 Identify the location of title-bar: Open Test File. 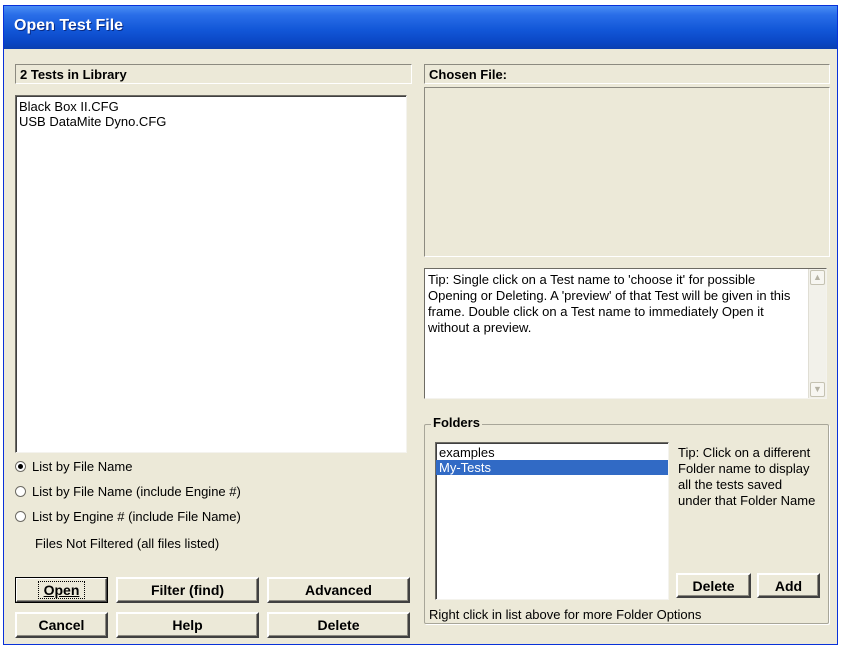
(420, 27).